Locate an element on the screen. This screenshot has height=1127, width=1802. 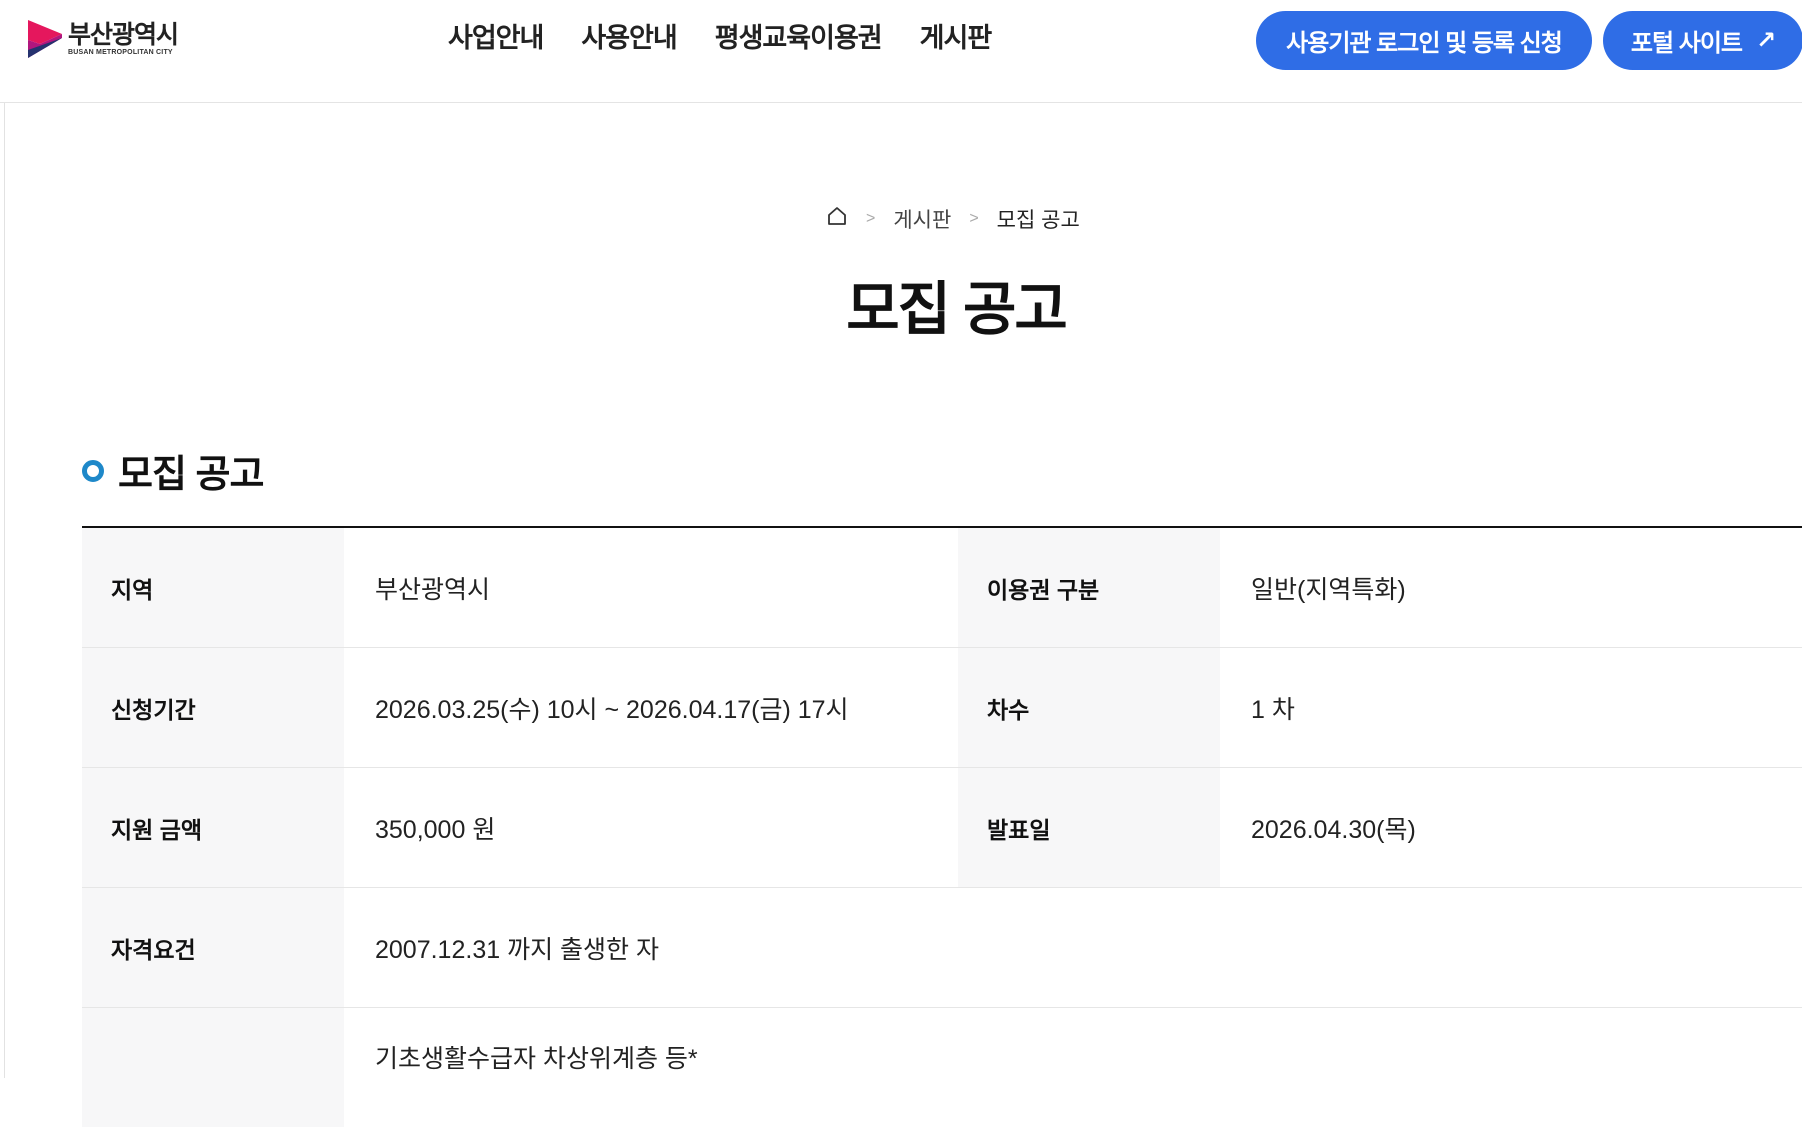
priority-label is located at coordinates (213, 1067).